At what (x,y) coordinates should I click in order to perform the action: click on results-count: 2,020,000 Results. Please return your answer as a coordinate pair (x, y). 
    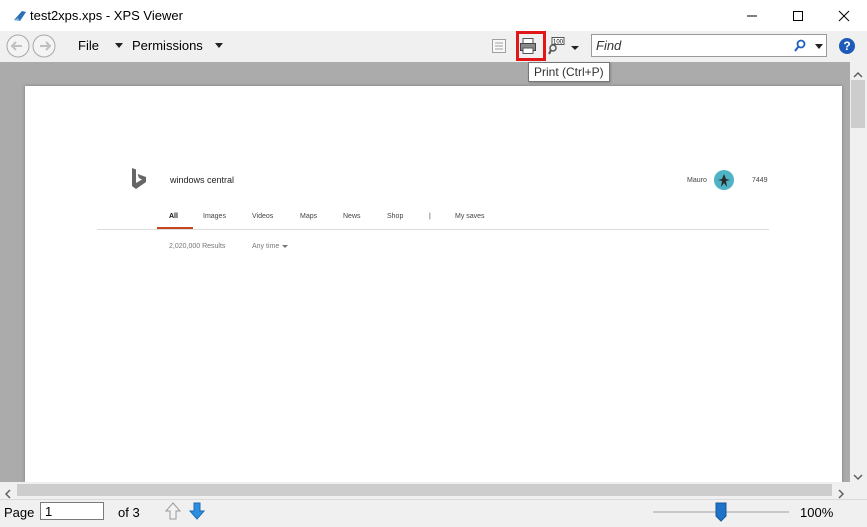
    Looking at the image, I should click on (197, 246).